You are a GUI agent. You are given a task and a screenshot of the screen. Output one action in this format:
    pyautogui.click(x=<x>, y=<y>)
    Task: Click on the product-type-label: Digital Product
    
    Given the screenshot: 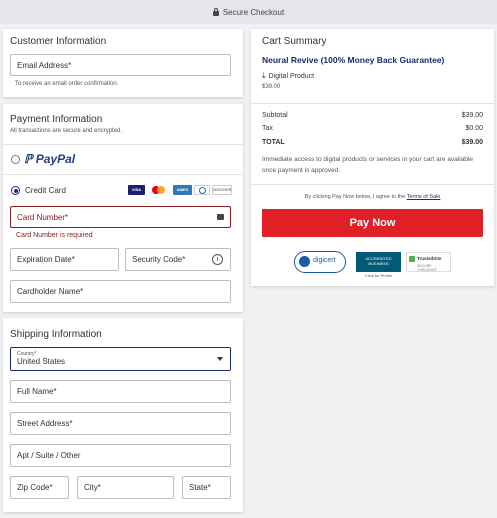 What is the action you would take?
    pyautogui.click(x=291, y=76)
    